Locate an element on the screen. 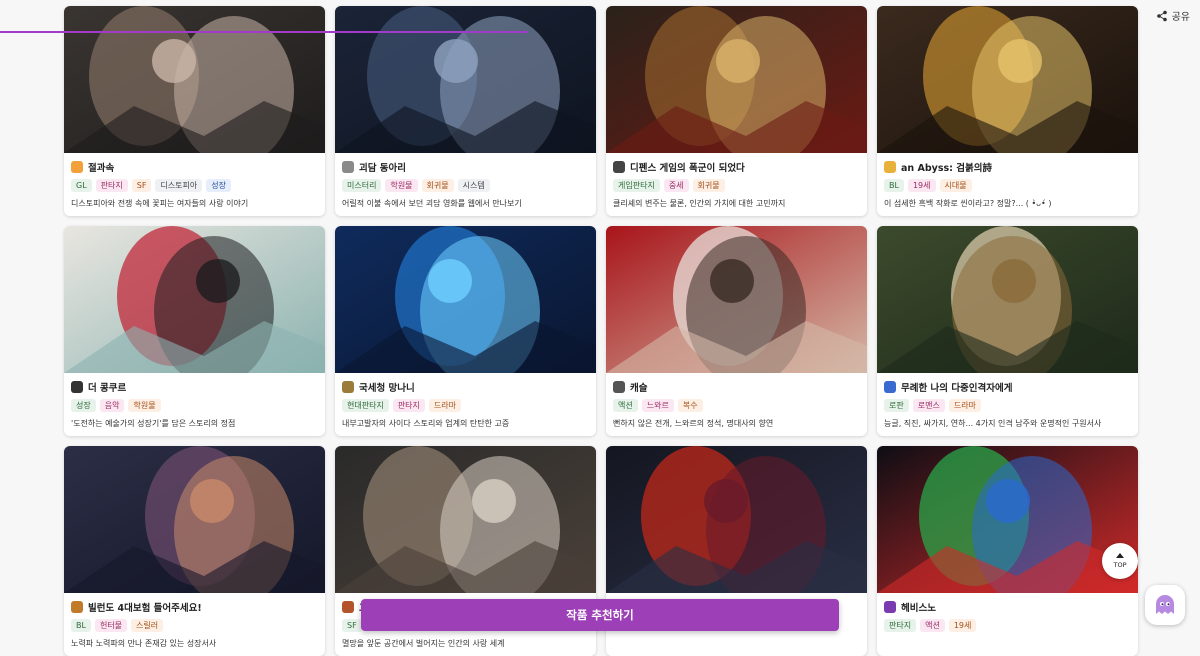 This screenshot has width=1200, height=656. genre-tag: 시스템 is located at coordinates (473, 185).